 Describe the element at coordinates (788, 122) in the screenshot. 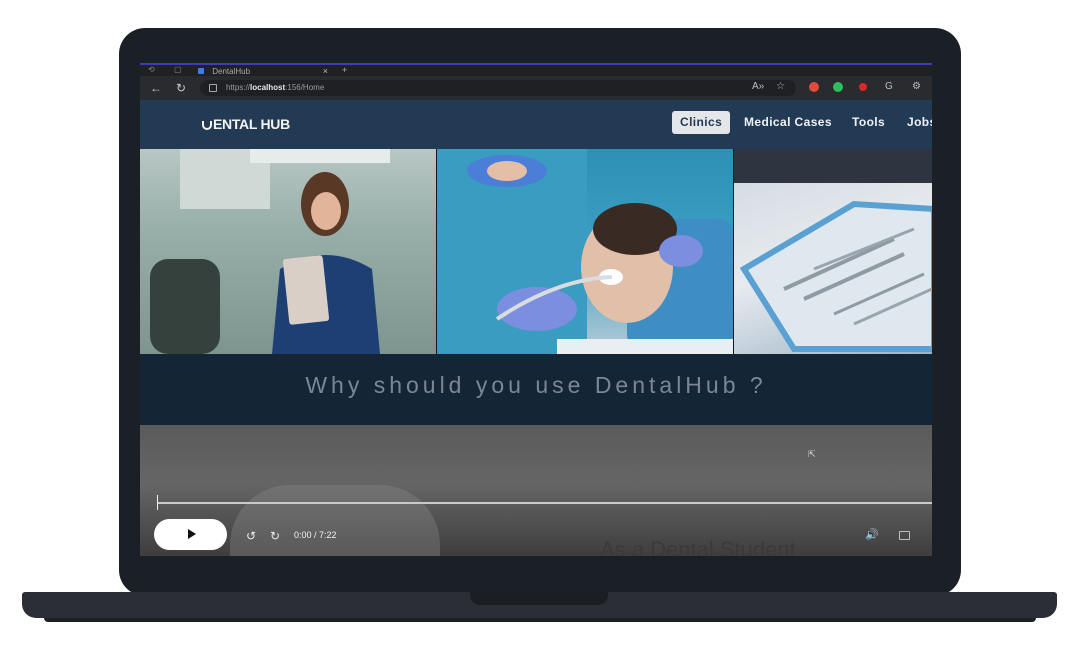

I see `nav-medical-cases: Medical Cases` at that location.